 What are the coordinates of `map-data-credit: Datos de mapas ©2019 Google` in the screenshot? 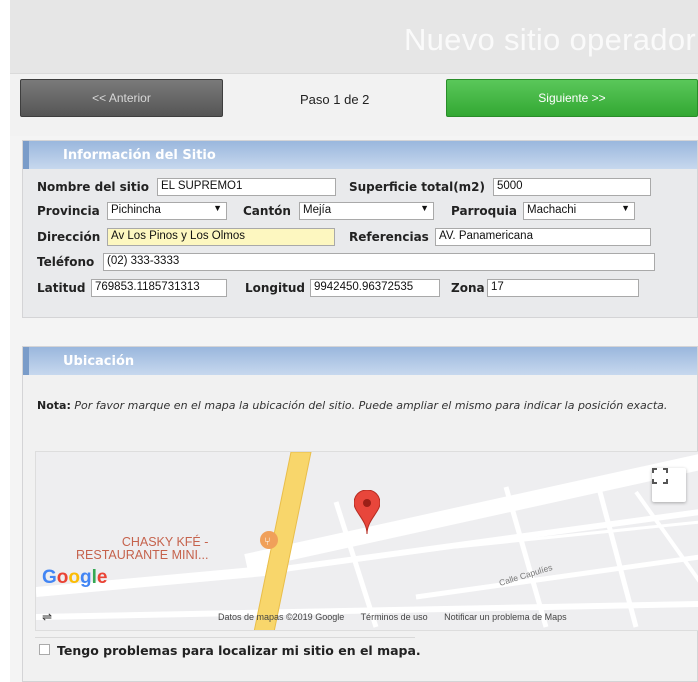 It's located at (281, 617).